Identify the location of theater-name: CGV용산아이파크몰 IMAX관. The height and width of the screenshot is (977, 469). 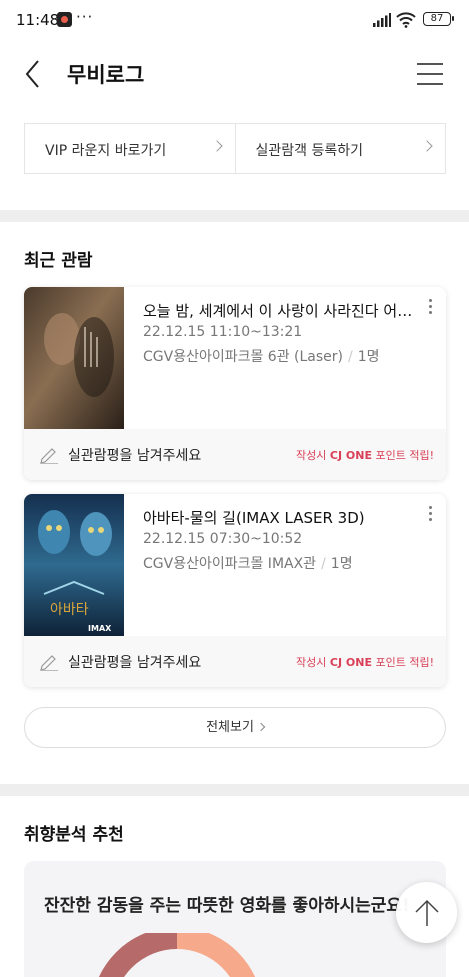
(230, 564).